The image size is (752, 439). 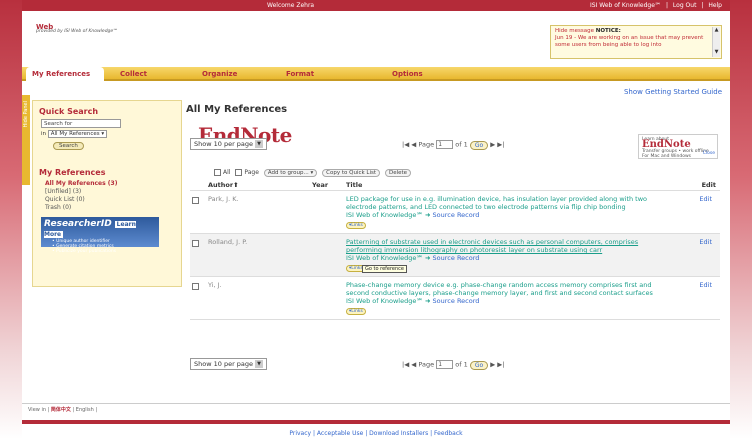 I want to click on select-page-checkbox, so click(x=239, y=172).